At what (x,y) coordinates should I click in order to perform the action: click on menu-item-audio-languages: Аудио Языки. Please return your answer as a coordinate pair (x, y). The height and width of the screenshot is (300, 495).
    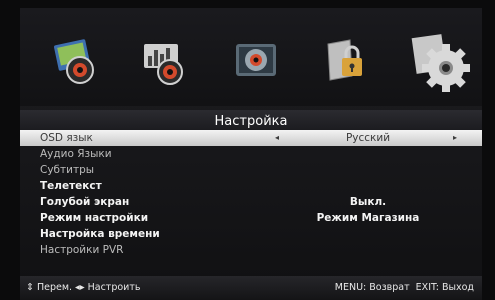
    Looking at the image, I should click on (251, 154).